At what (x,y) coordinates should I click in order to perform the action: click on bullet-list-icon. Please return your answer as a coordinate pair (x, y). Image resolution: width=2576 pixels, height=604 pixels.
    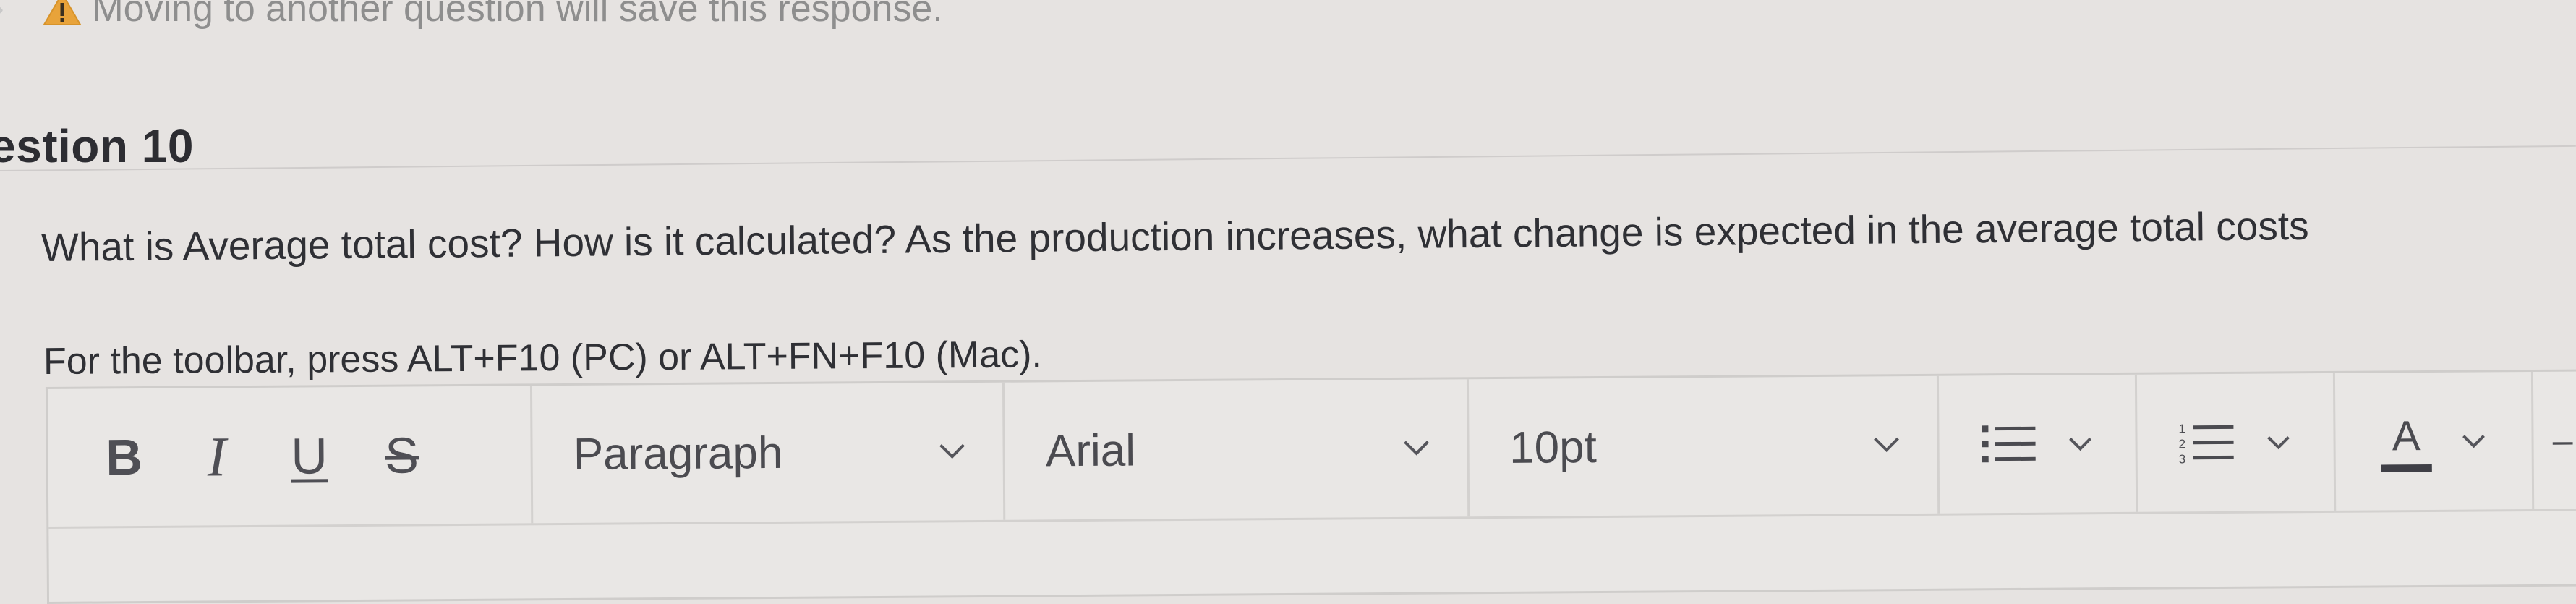
    Looking at the image, I should click on (2010, 444).